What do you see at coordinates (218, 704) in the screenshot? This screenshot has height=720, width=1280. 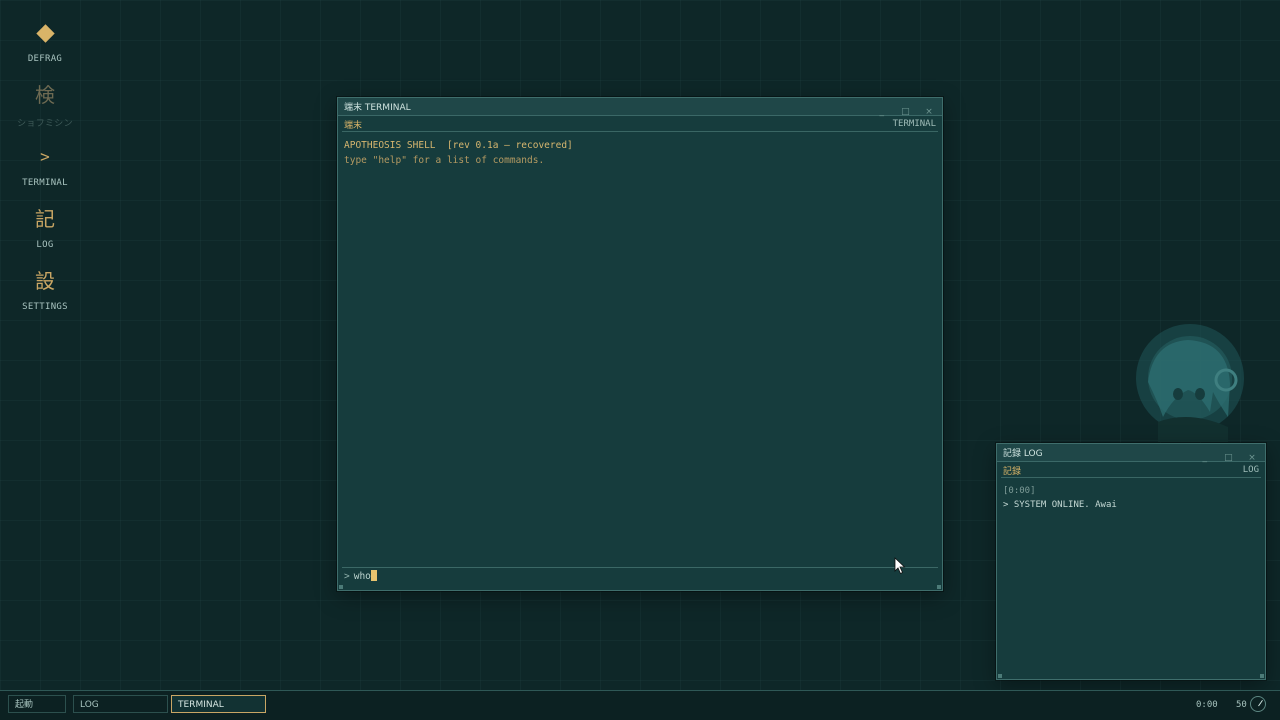 I see `taskbar-button-terminal: TERMINAL` at bounding box center [218, 704].